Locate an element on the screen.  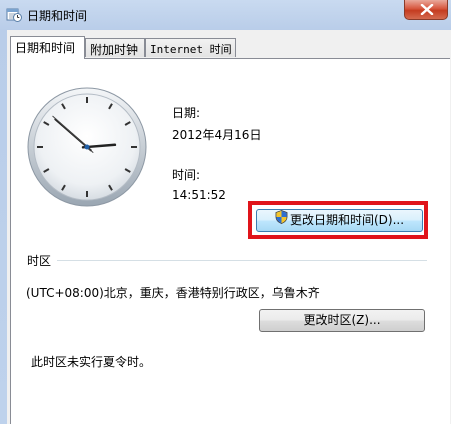
tab-label: 附加时钟 is located at coordinates (114, 50).